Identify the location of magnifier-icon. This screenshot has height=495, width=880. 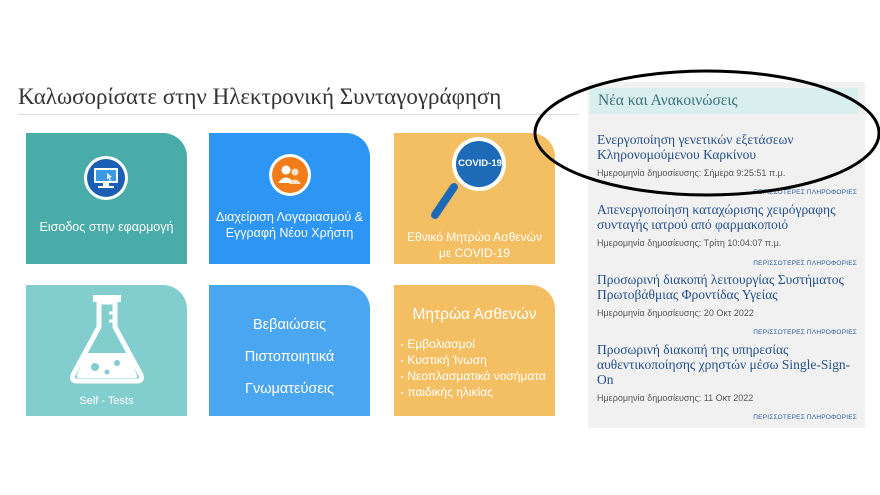
(468, 178).